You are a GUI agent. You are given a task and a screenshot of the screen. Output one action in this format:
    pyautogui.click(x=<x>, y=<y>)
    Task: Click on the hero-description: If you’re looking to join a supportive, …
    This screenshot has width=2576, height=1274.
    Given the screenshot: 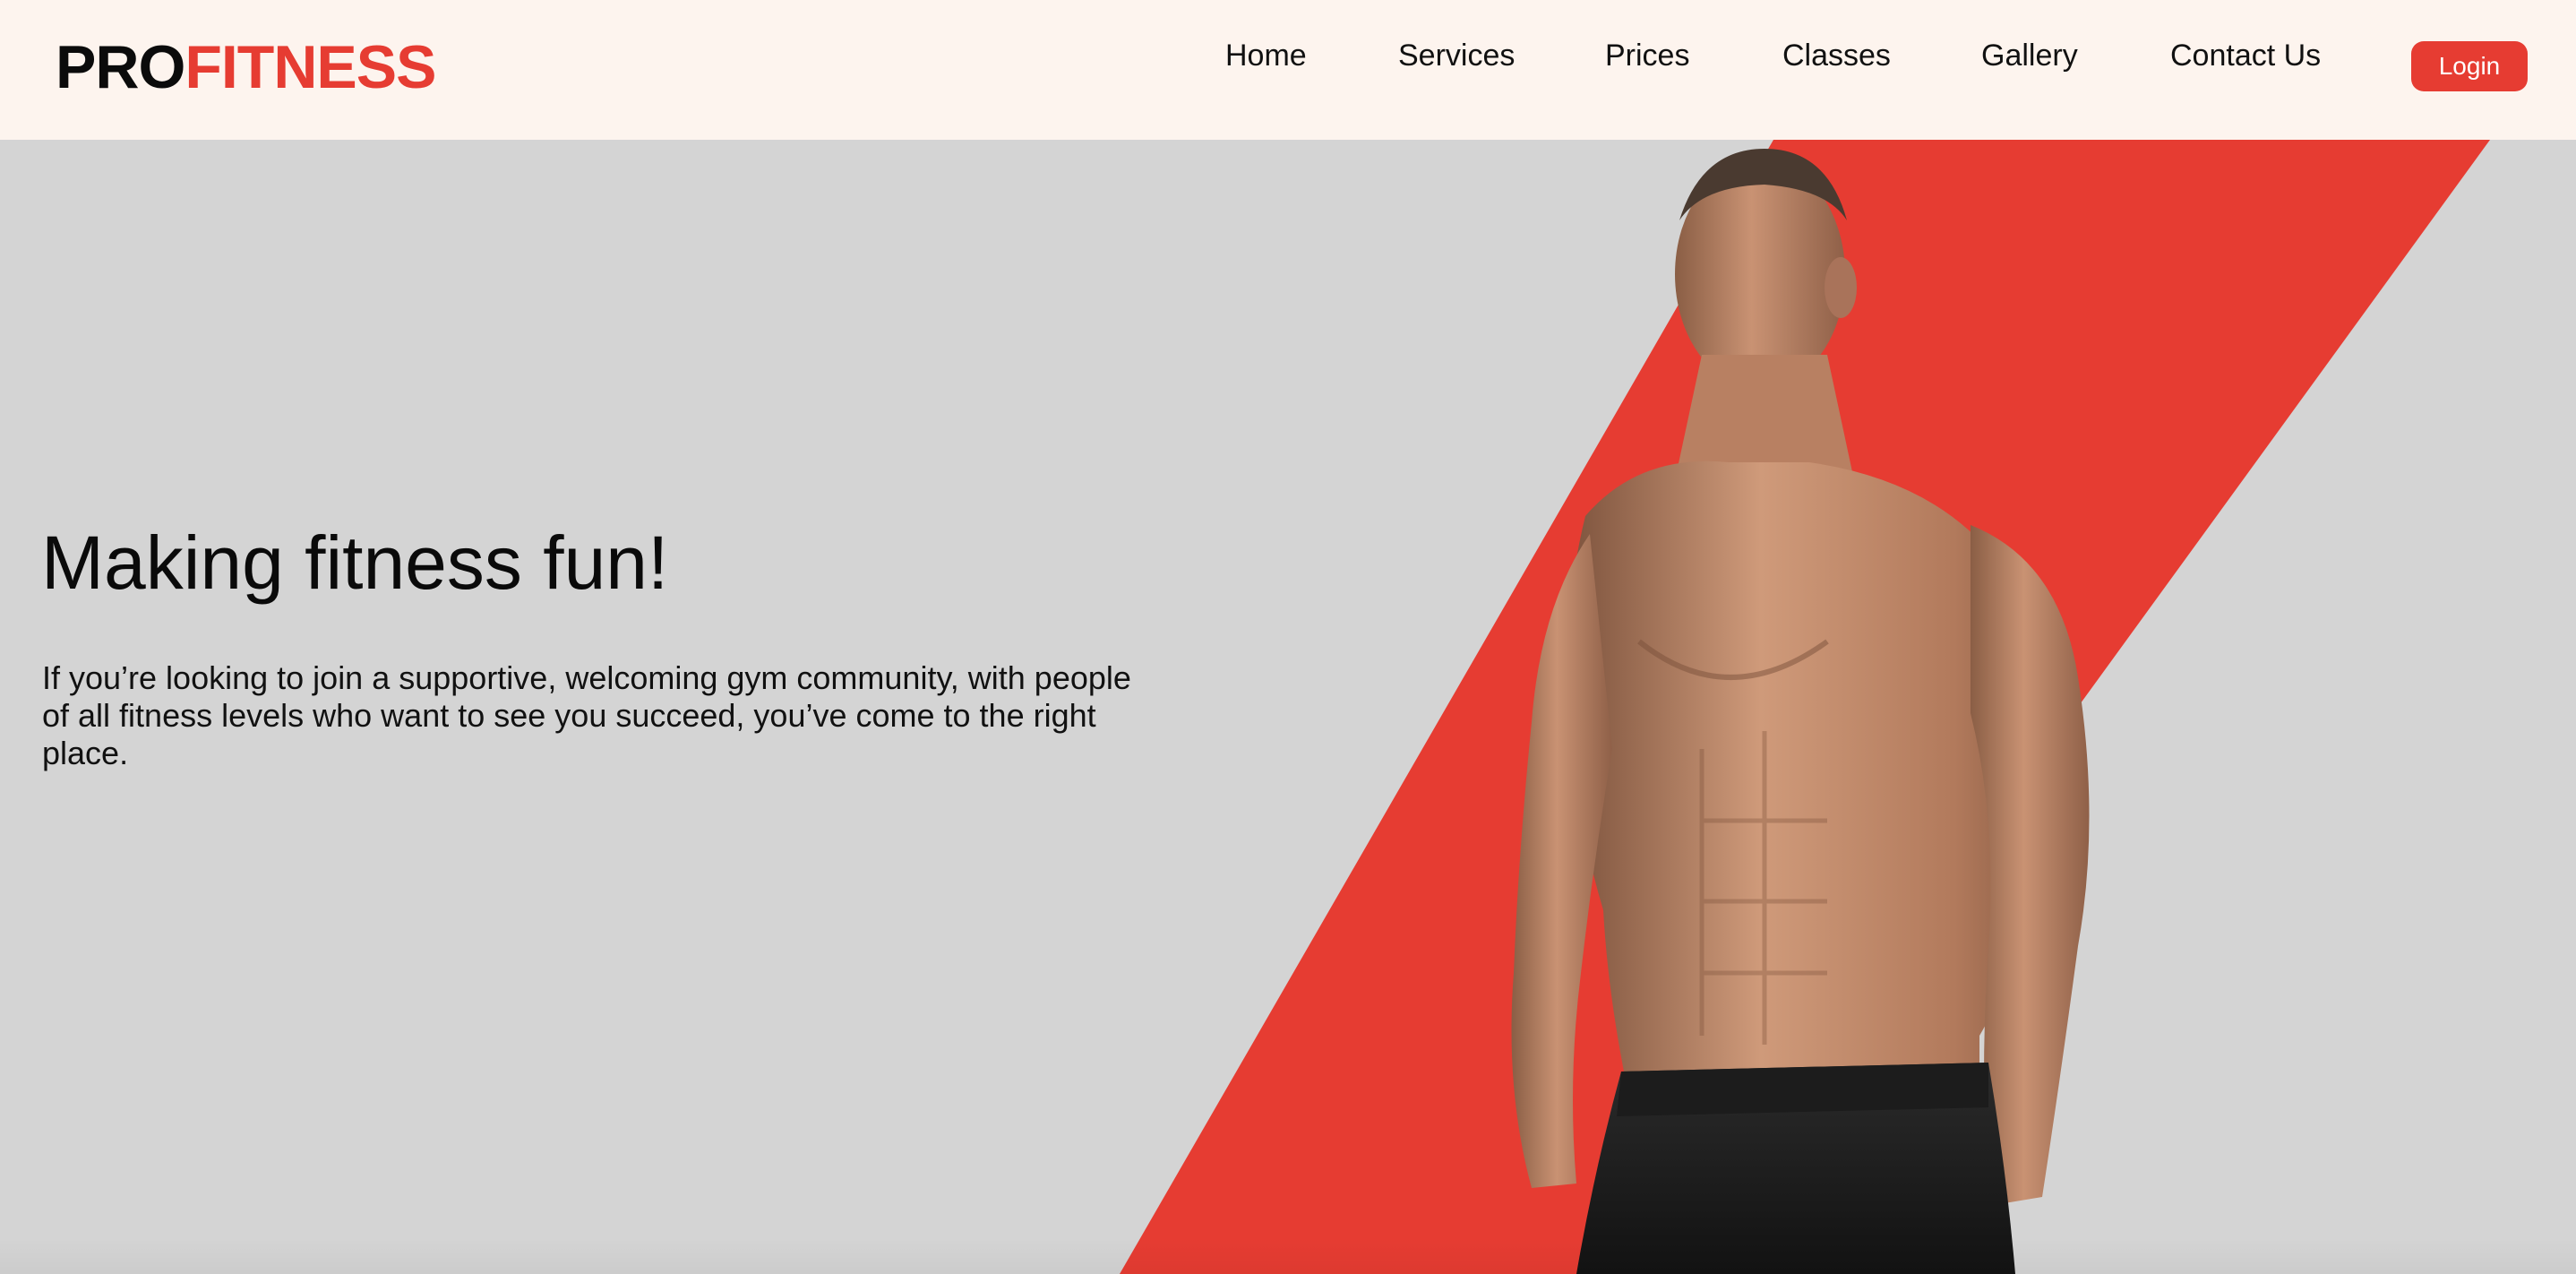 What is the action you would take?
    pyautogui.click(x=586, y=715)
    